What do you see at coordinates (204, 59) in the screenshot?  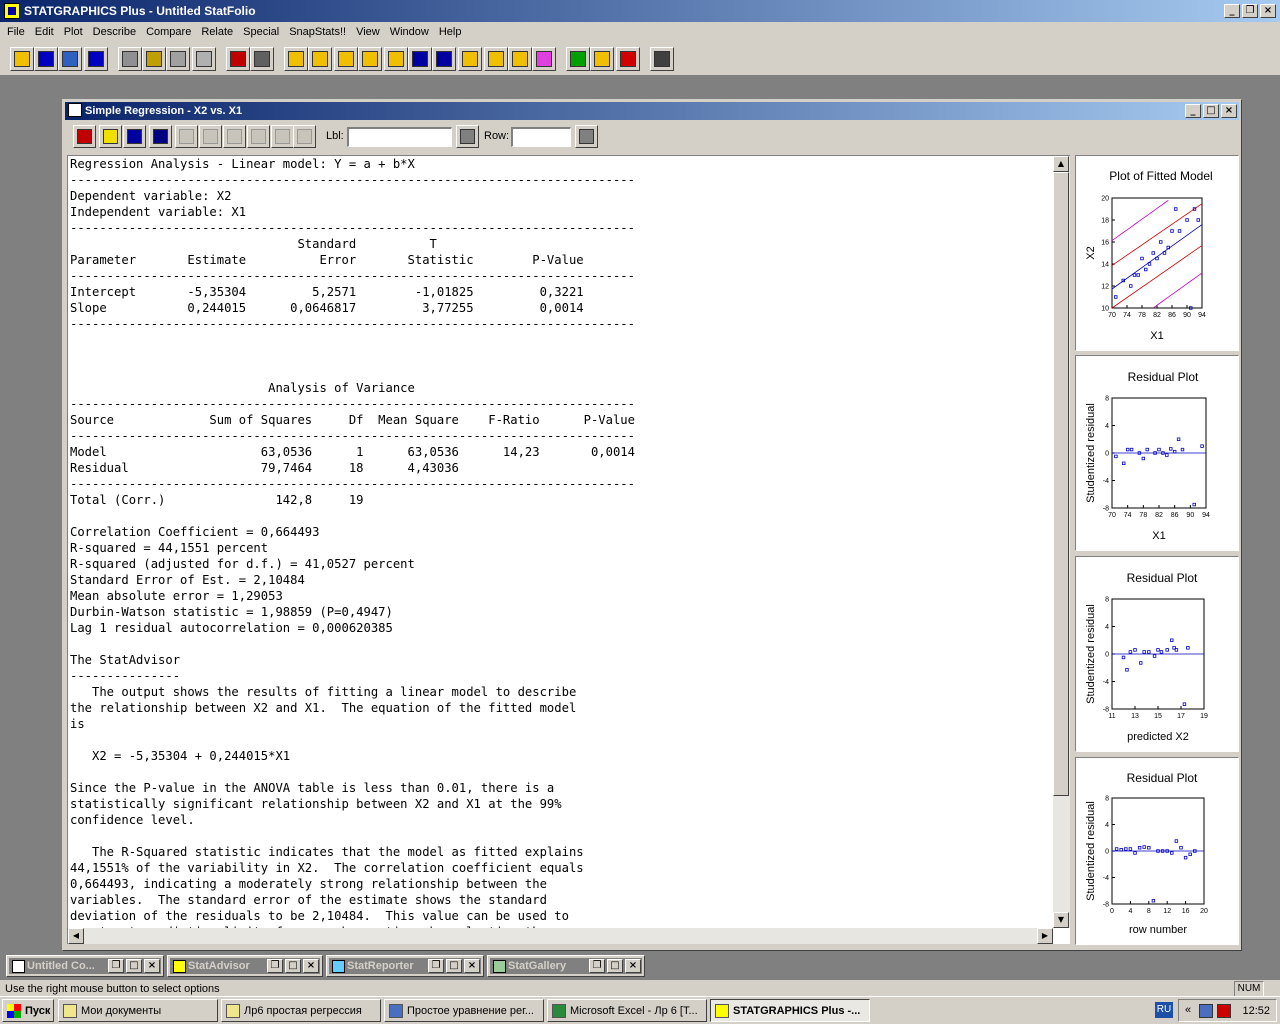 I see `undo-button` at bounding box center [204, 59].